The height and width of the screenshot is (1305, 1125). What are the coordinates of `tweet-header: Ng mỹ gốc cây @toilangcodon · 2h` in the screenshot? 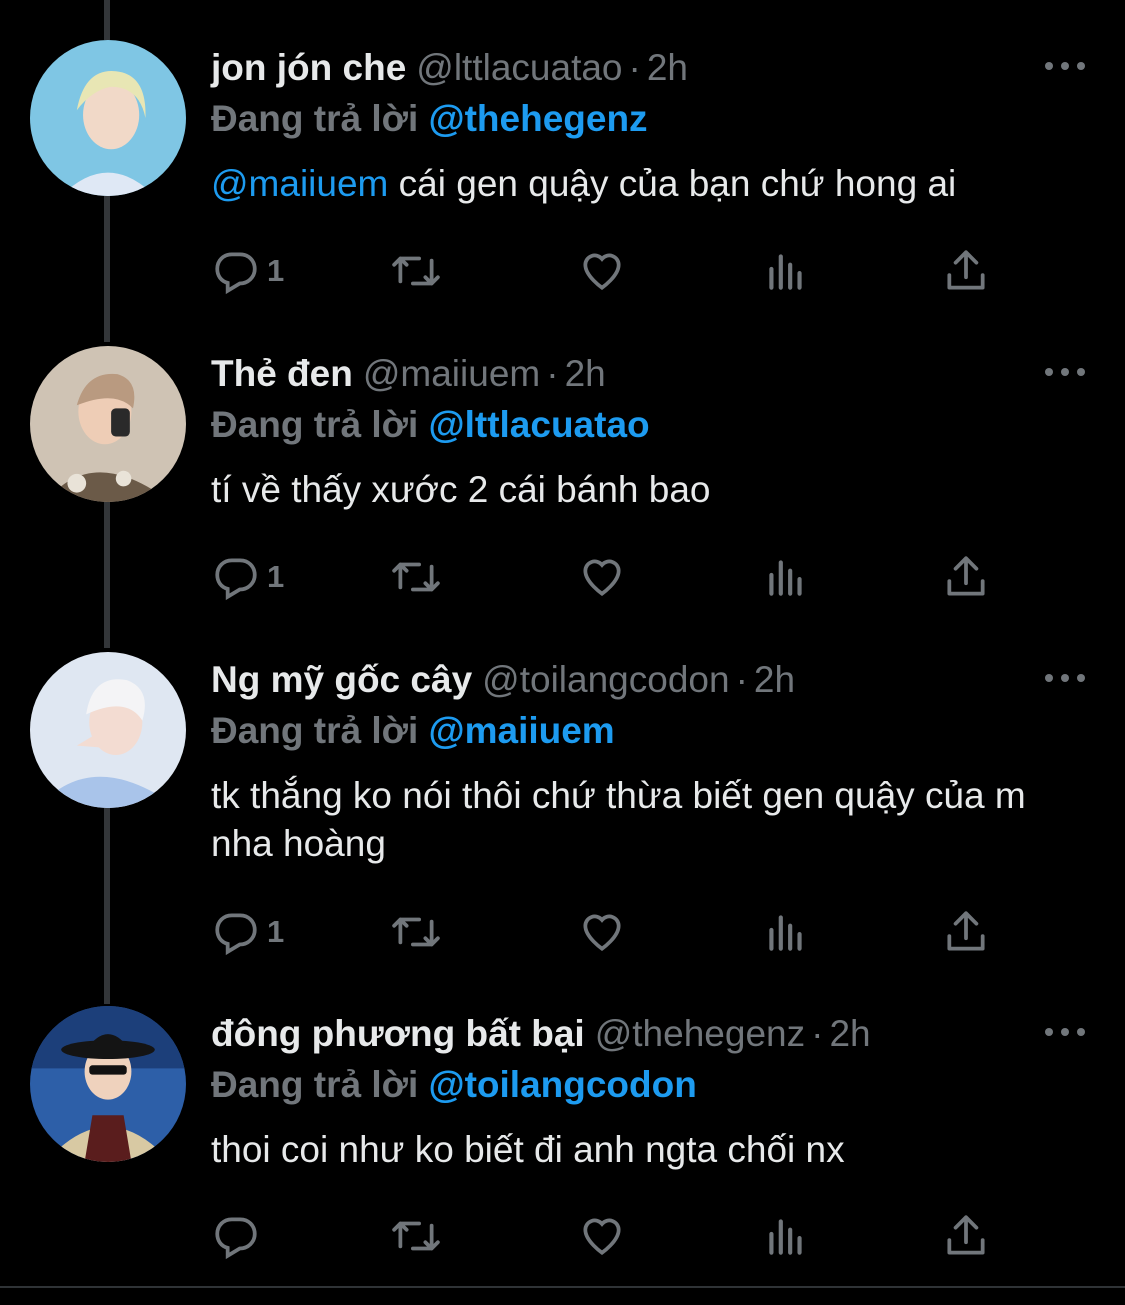 It's located at (503, 680).